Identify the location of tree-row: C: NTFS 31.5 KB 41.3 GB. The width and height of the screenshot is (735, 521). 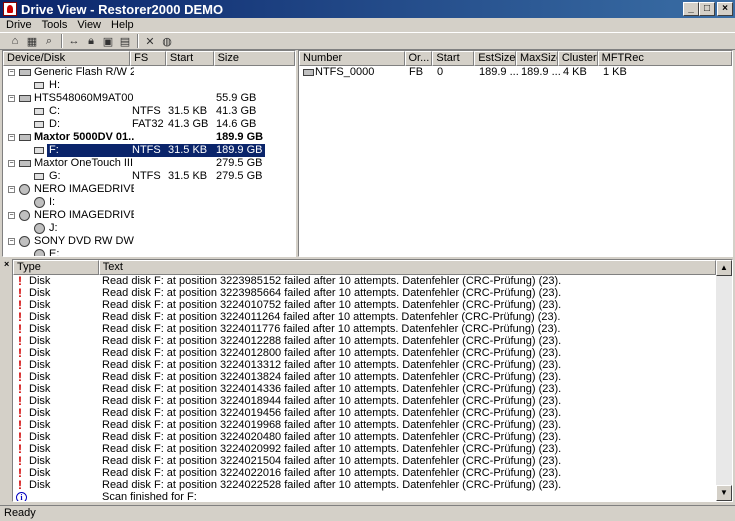
(149, 111).